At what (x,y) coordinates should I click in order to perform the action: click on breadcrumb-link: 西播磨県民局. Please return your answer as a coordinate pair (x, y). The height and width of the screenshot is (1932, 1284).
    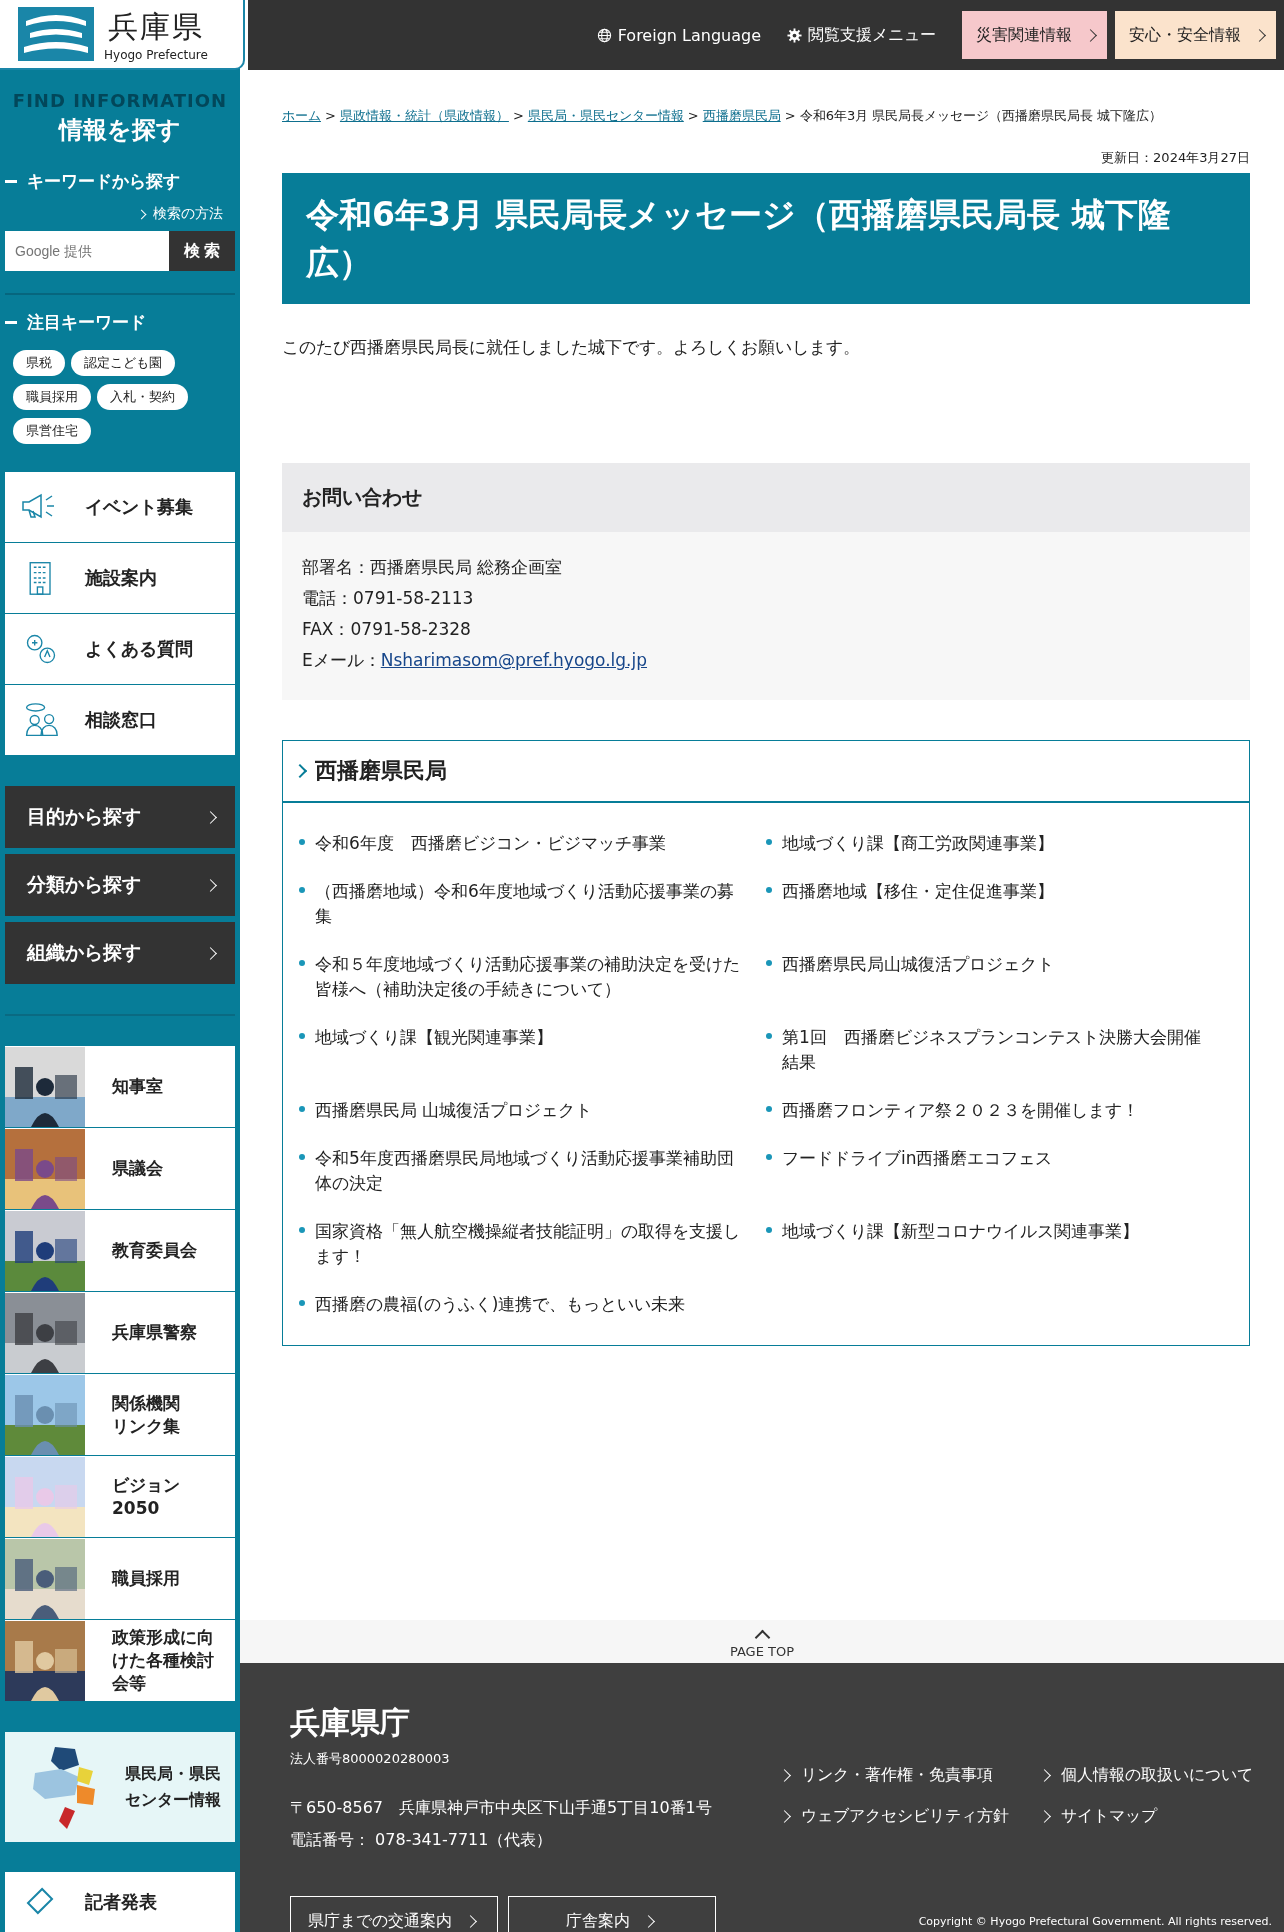
    Looking at the image, I should click on (741, 115).